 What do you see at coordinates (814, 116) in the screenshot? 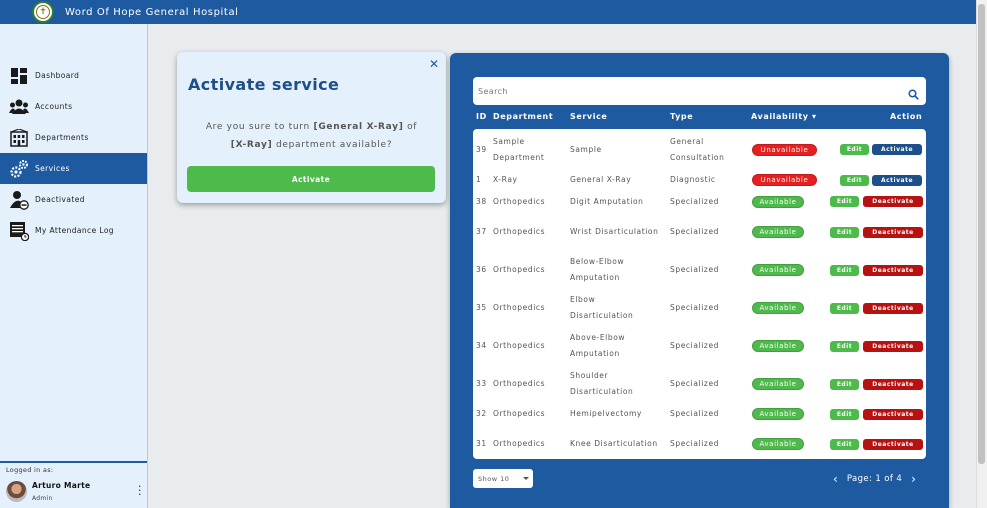
I see `sort-desc-icon: ▾` at bounding box center [814, 116].